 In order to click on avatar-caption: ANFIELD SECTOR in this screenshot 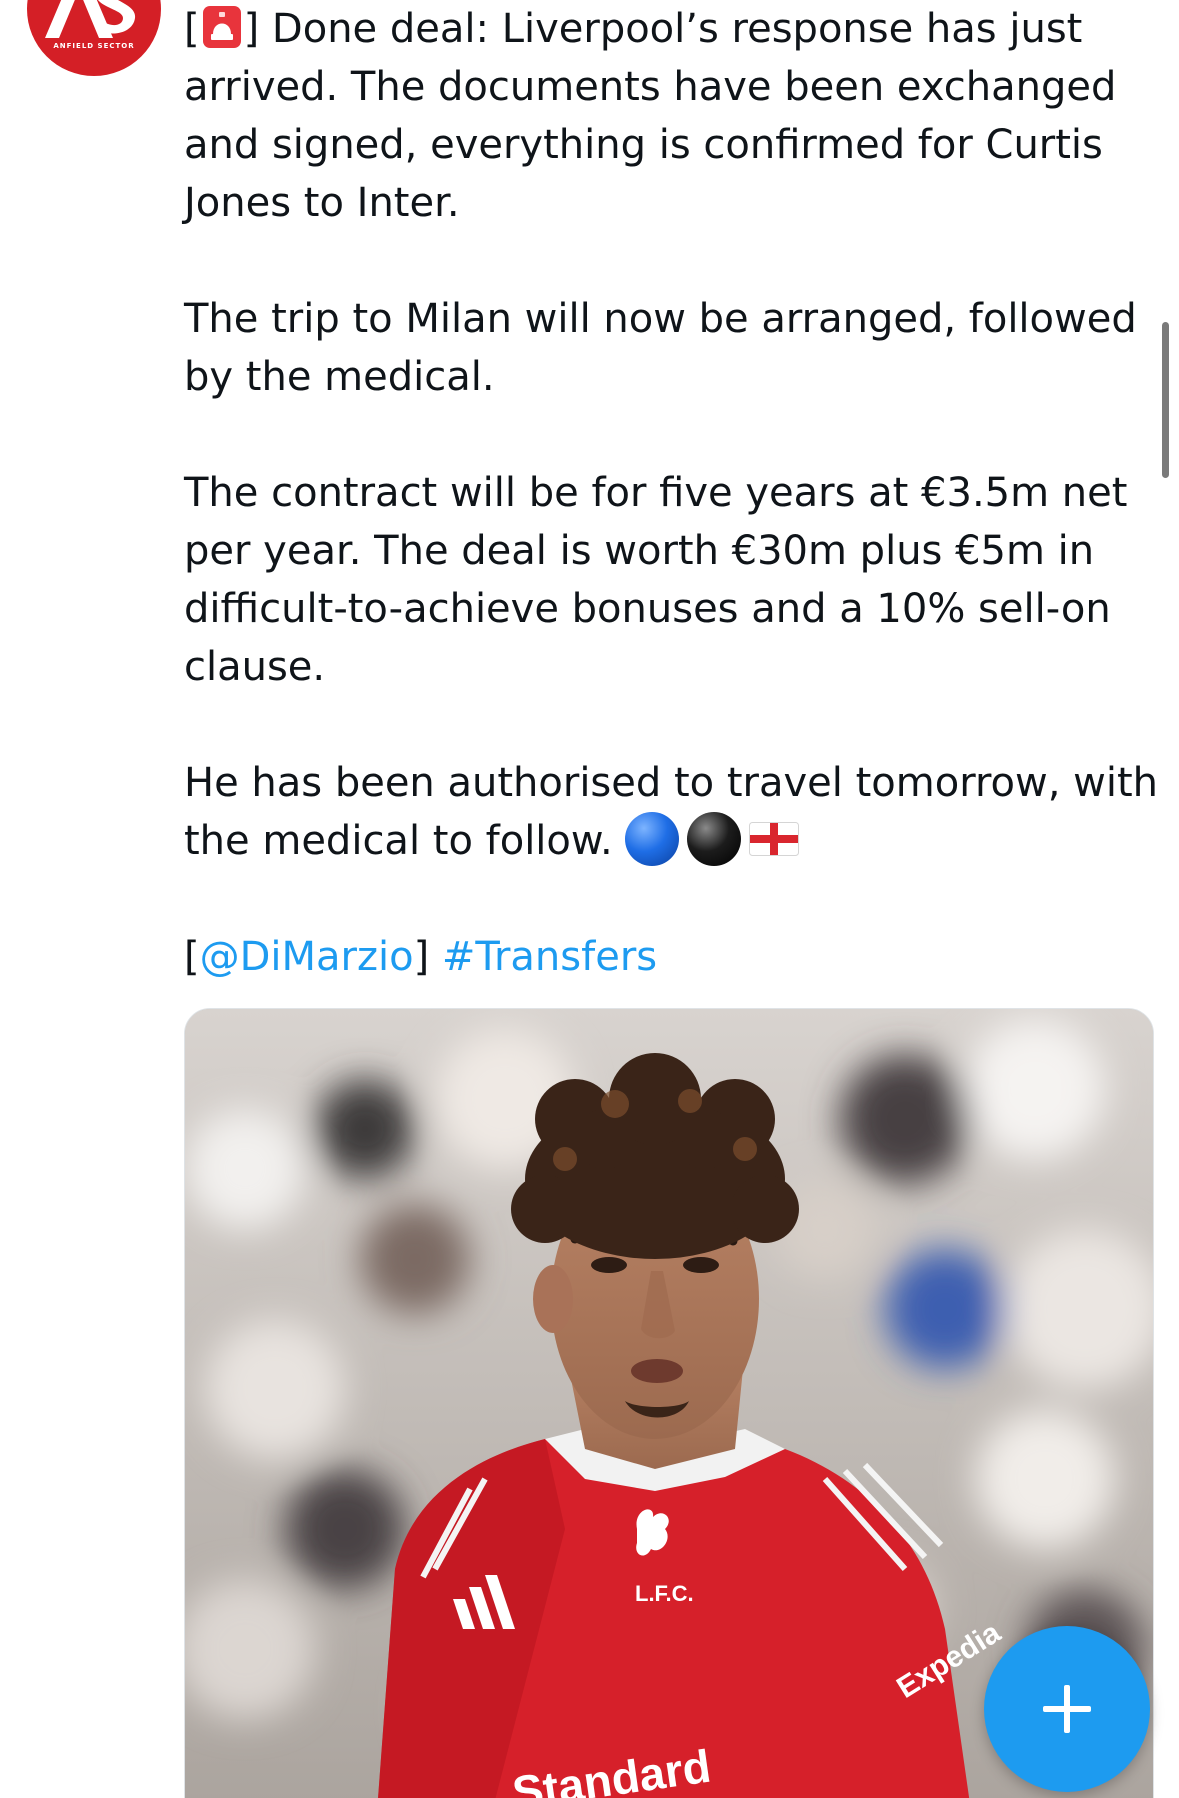, I will do `click(94, 46)`.